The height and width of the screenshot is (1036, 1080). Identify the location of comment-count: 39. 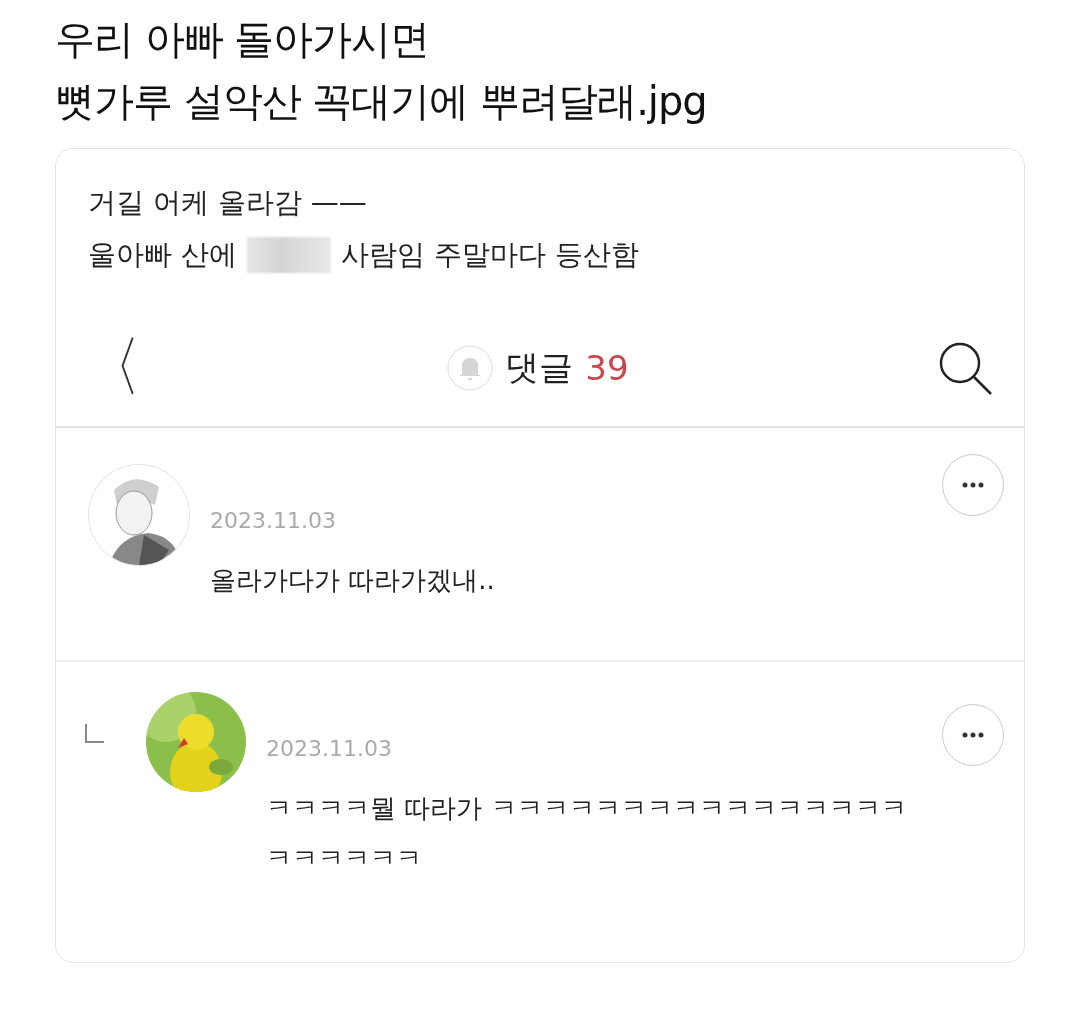
(607, 367).